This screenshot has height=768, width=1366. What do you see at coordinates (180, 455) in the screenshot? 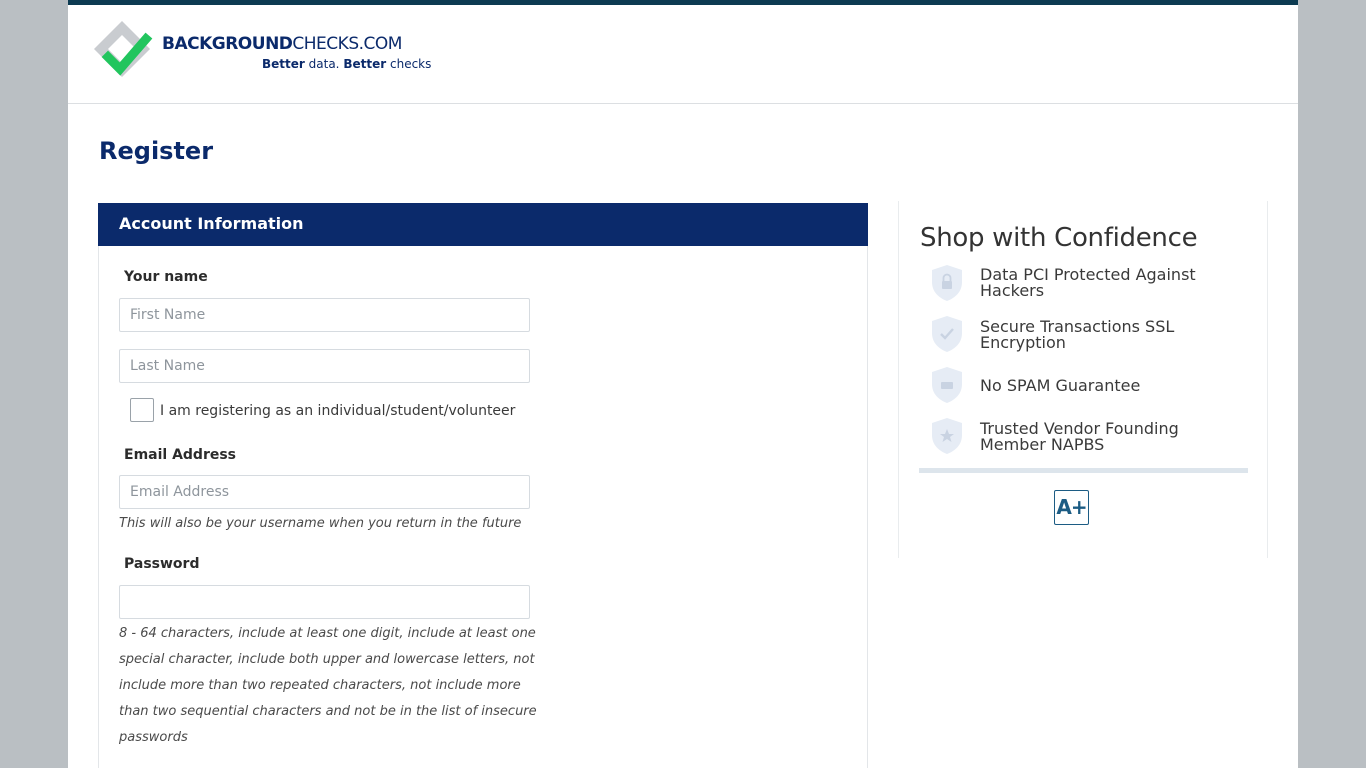
I see `email-label: Email Address` at bounding box center [180, 455].